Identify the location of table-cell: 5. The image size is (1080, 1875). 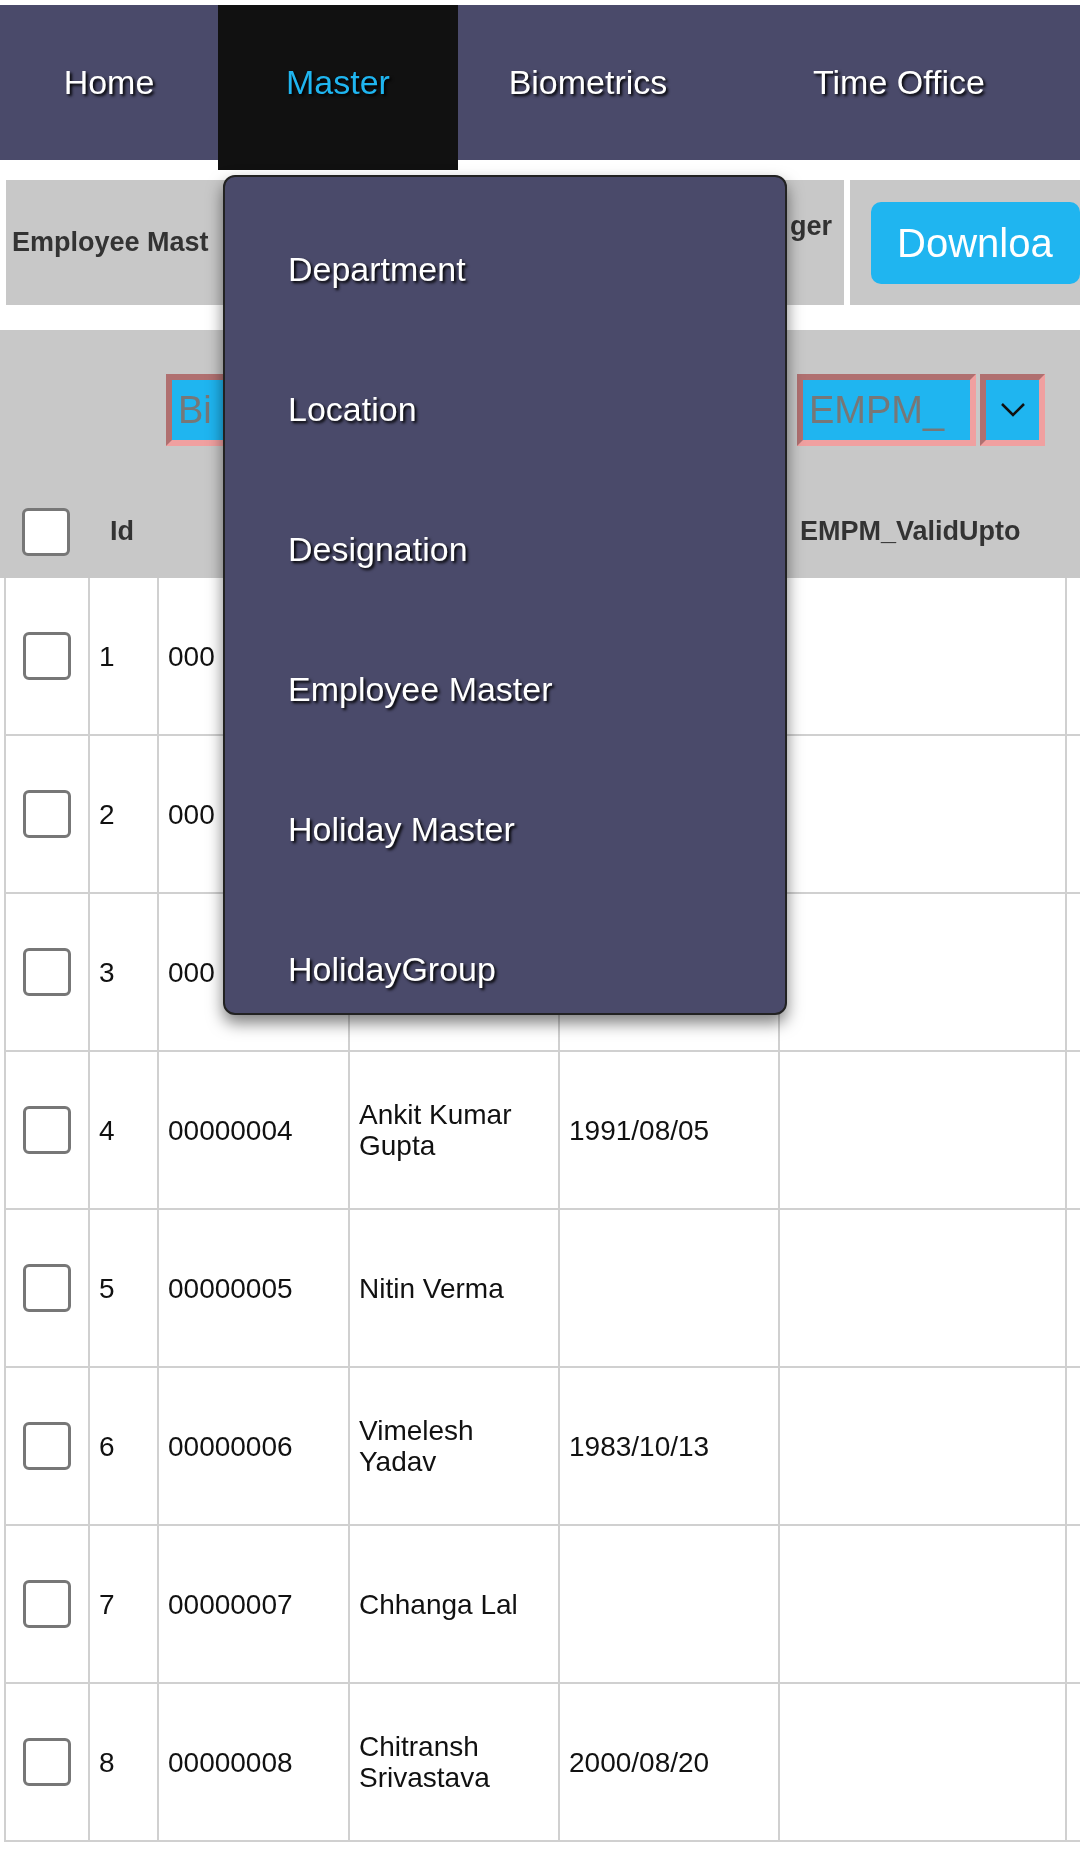
(107, 1288).